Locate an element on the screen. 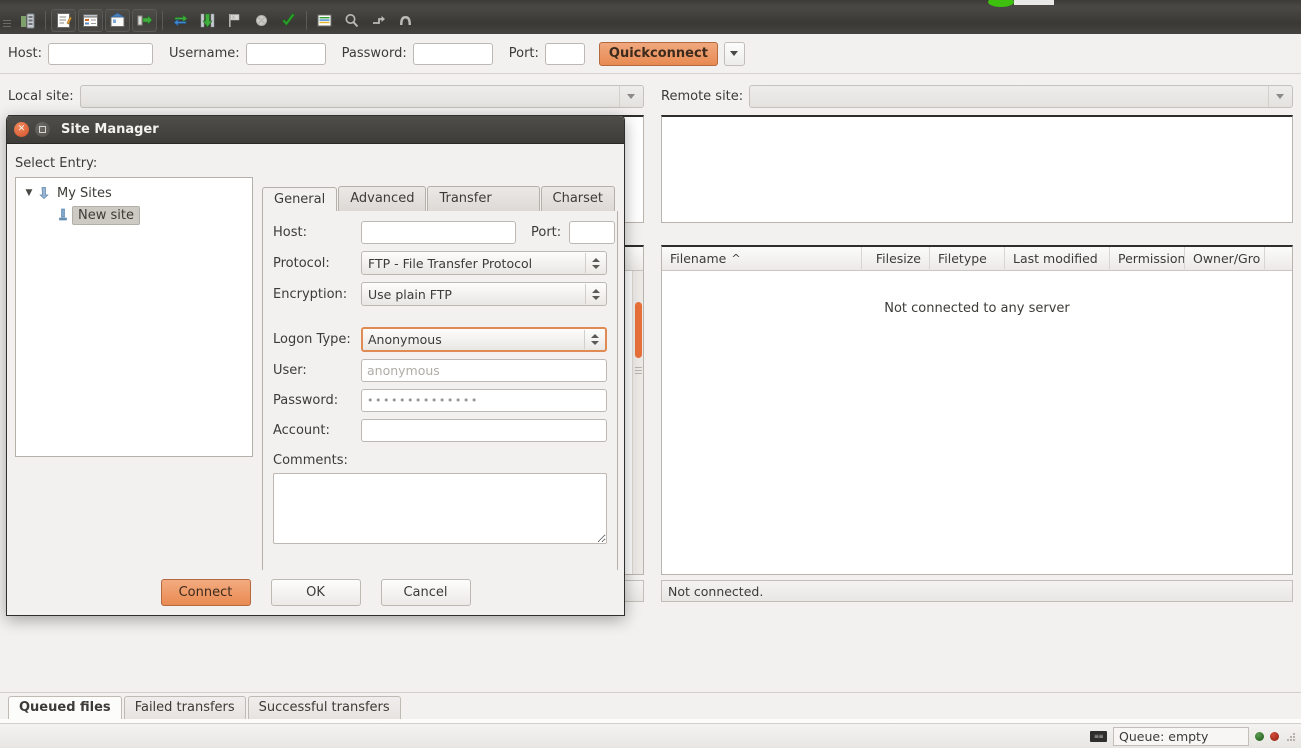  account-input is located at coordinates (484, 430).